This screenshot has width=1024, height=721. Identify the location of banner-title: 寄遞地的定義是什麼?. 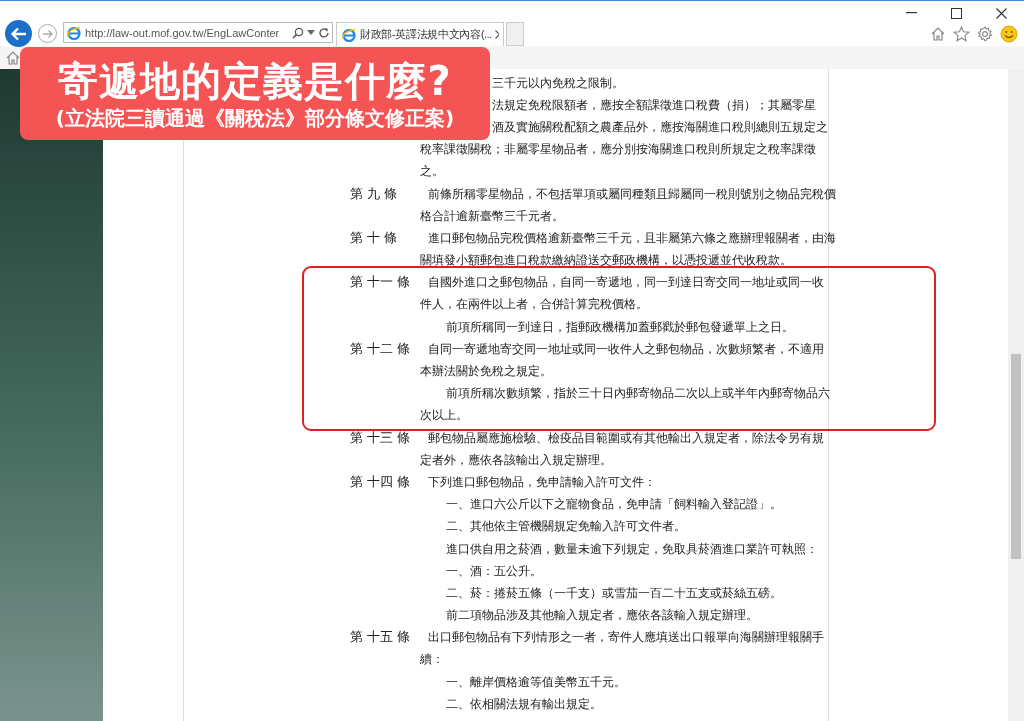
(255, 80).